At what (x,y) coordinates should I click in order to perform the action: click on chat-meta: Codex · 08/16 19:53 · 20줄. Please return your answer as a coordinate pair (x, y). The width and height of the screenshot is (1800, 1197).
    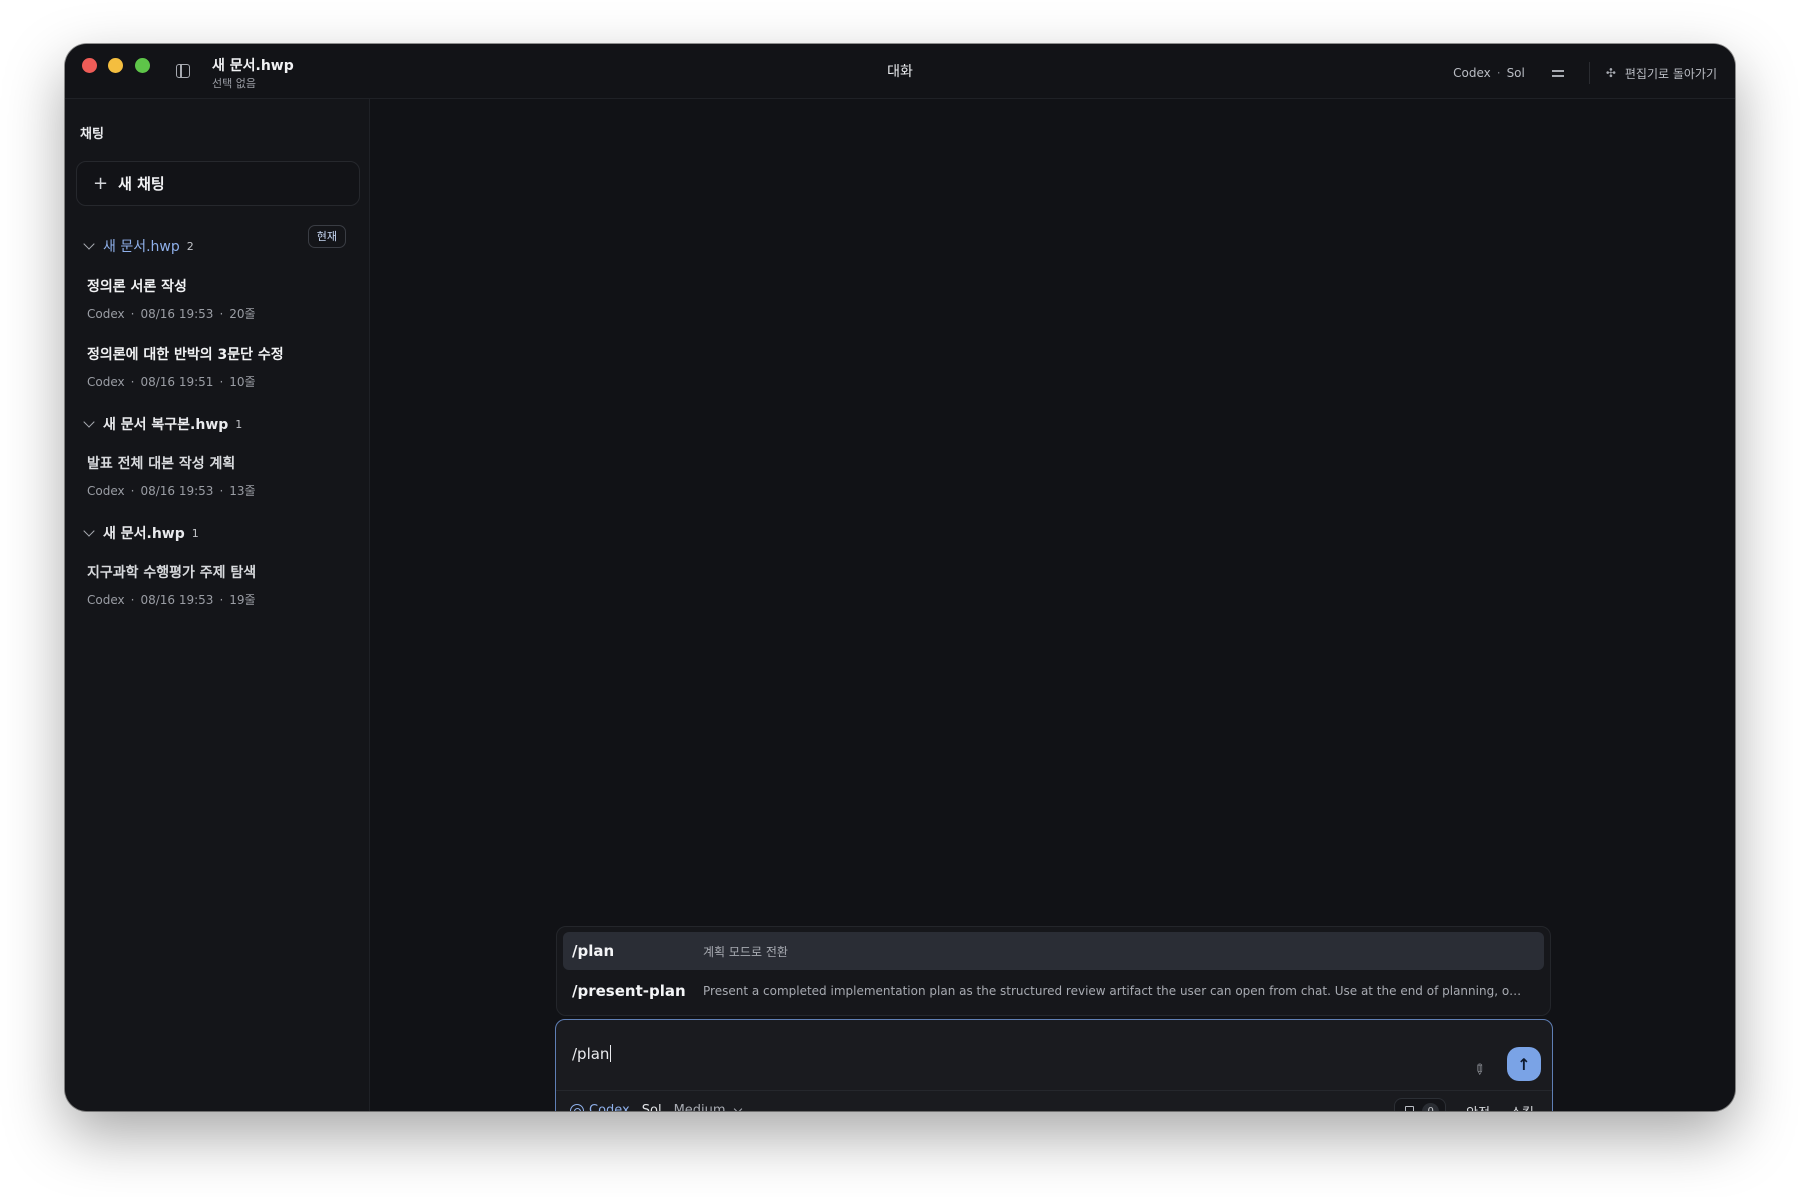
    Looking at the image, I should click on (222, 313).